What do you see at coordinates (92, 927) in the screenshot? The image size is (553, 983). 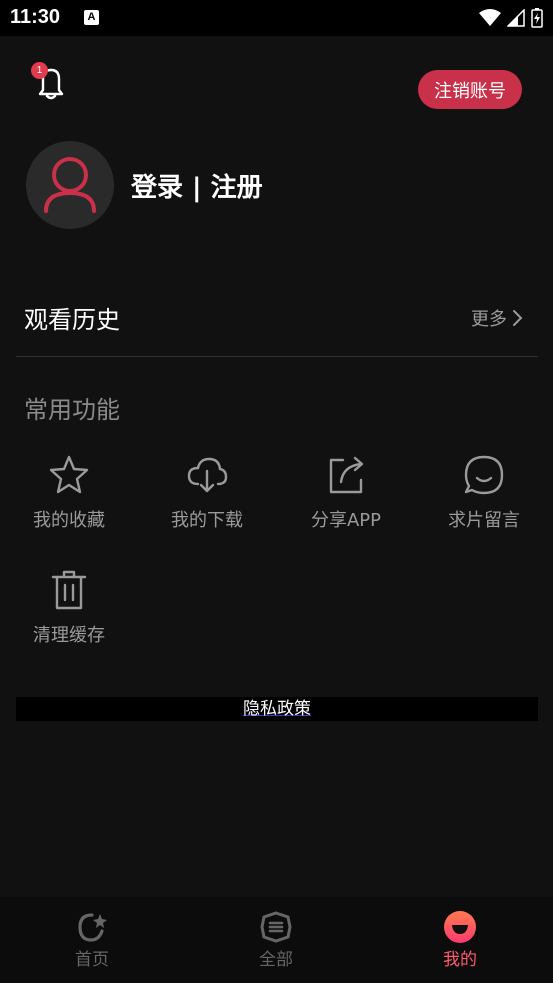 I see `home-icon` at bounding box center [92, 927].